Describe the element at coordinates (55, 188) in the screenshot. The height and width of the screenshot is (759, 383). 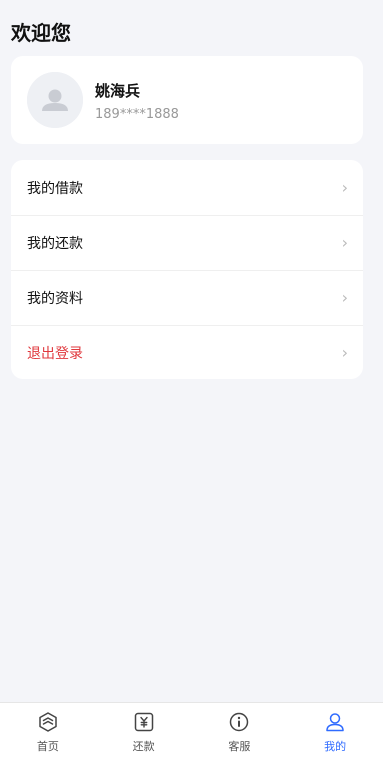
I see `menu-item-label: 我的借款` at that location.